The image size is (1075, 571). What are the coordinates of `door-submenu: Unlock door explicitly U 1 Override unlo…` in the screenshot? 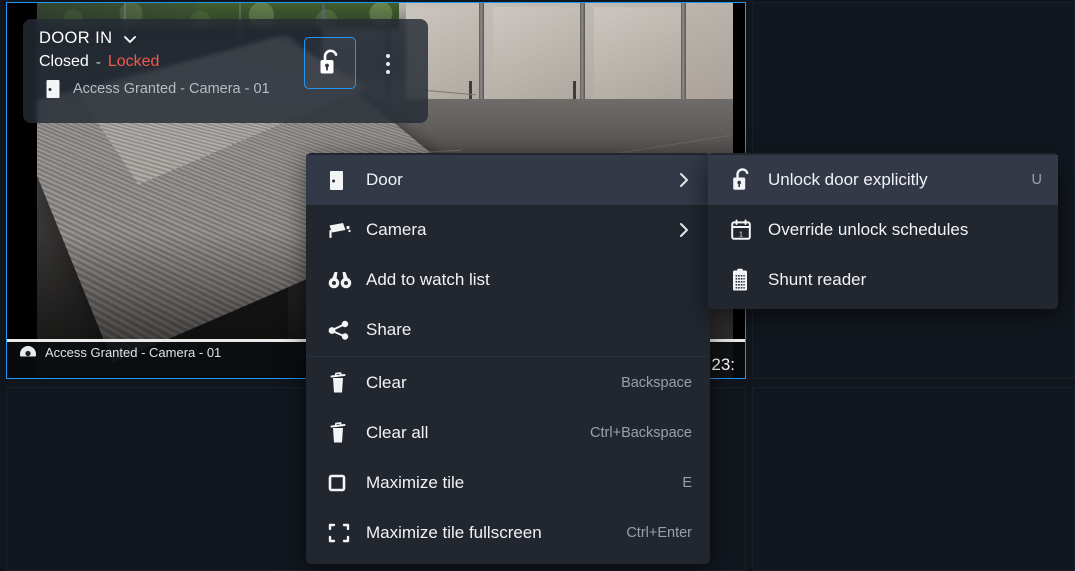 It's located at (883, 231).